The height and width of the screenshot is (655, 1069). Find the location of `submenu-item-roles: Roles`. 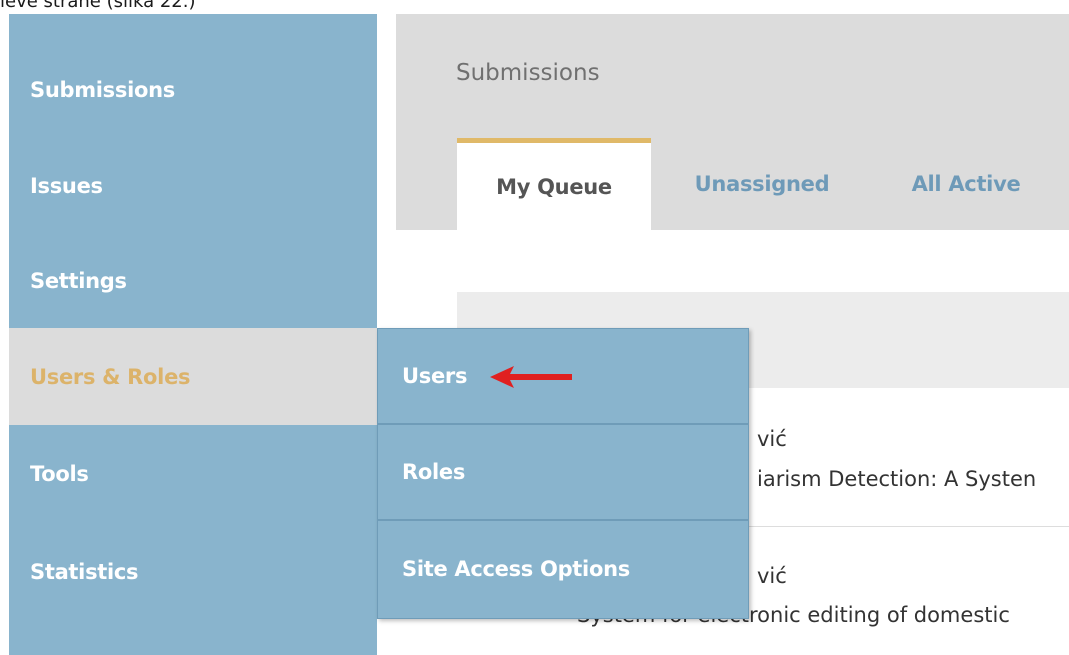

submenu-item-roles: Roles is located at coordinates (563, 473).